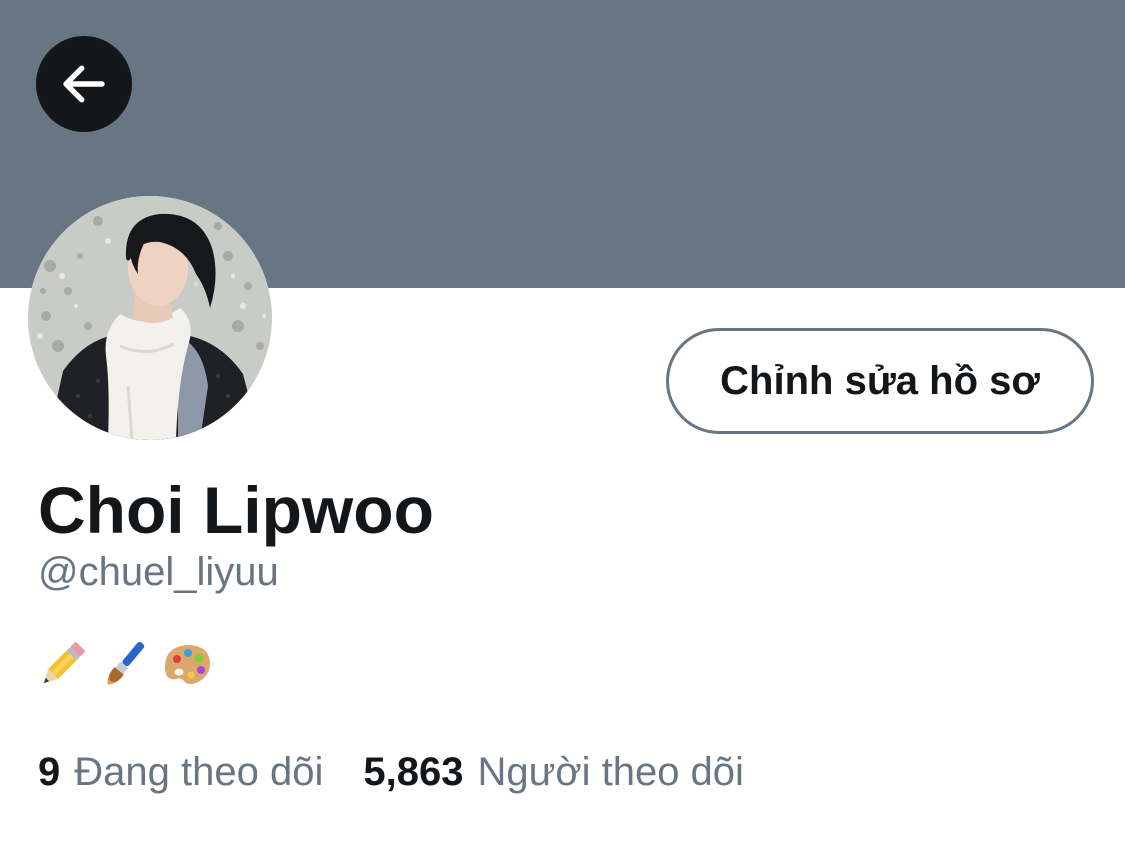 This screenshot has height=845, width=1125. I want to click on avatar-image, so click(150, 318).